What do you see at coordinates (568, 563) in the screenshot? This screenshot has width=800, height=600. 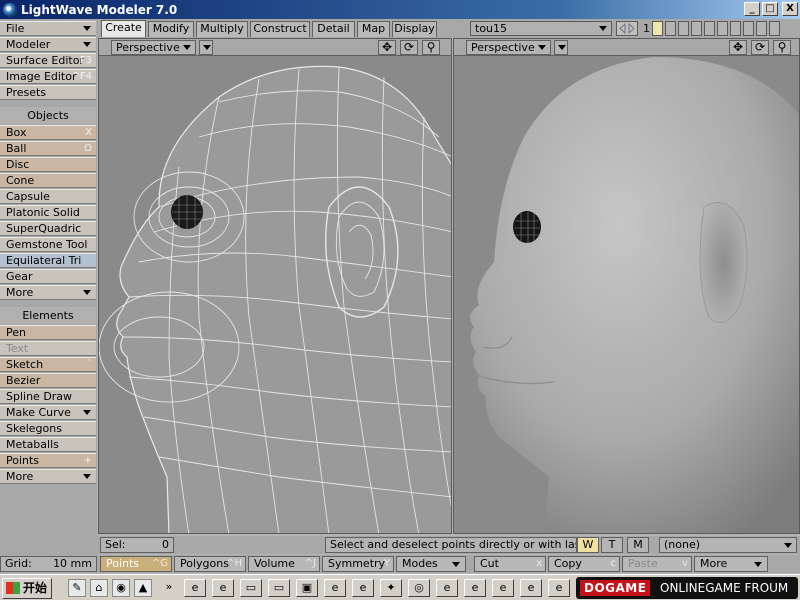 I see `cmd-label: Copy` at bounding box center [568, 563].